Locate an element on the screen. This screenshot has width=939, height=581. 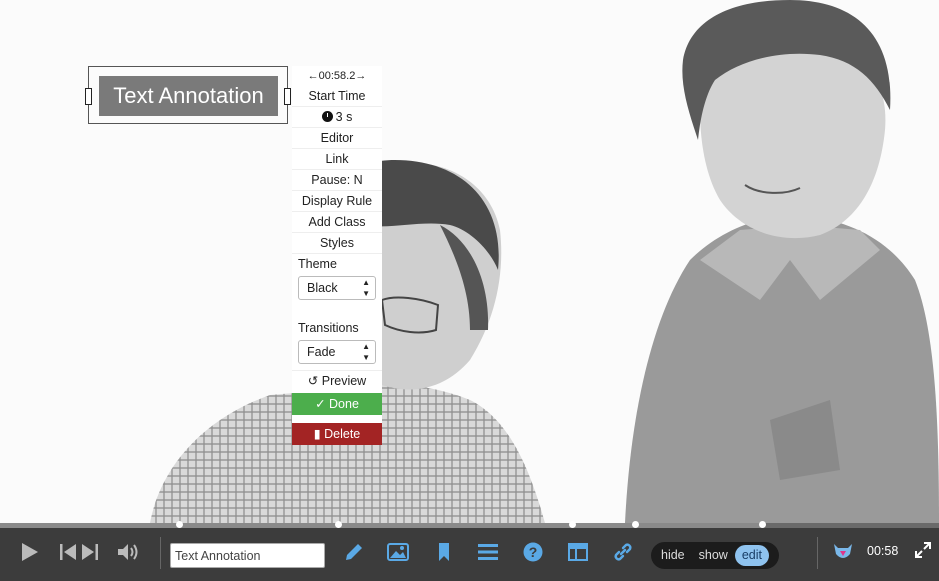
transitions-select-value: Fade is located at coordinates (321, 352).